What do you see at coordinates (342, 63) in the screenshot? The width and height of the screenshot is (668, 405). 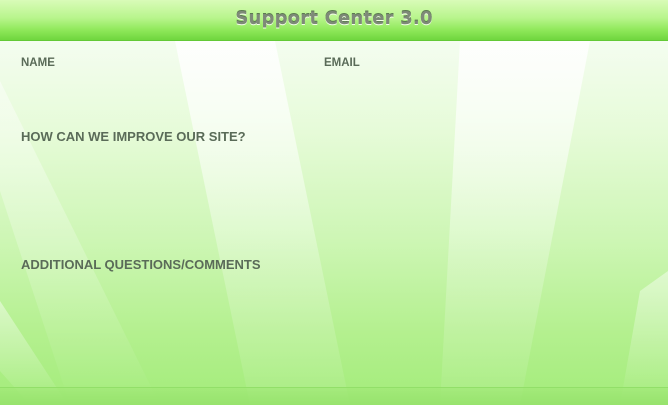 I see `email-label: EMAIL` at bounding box center [342, 63].